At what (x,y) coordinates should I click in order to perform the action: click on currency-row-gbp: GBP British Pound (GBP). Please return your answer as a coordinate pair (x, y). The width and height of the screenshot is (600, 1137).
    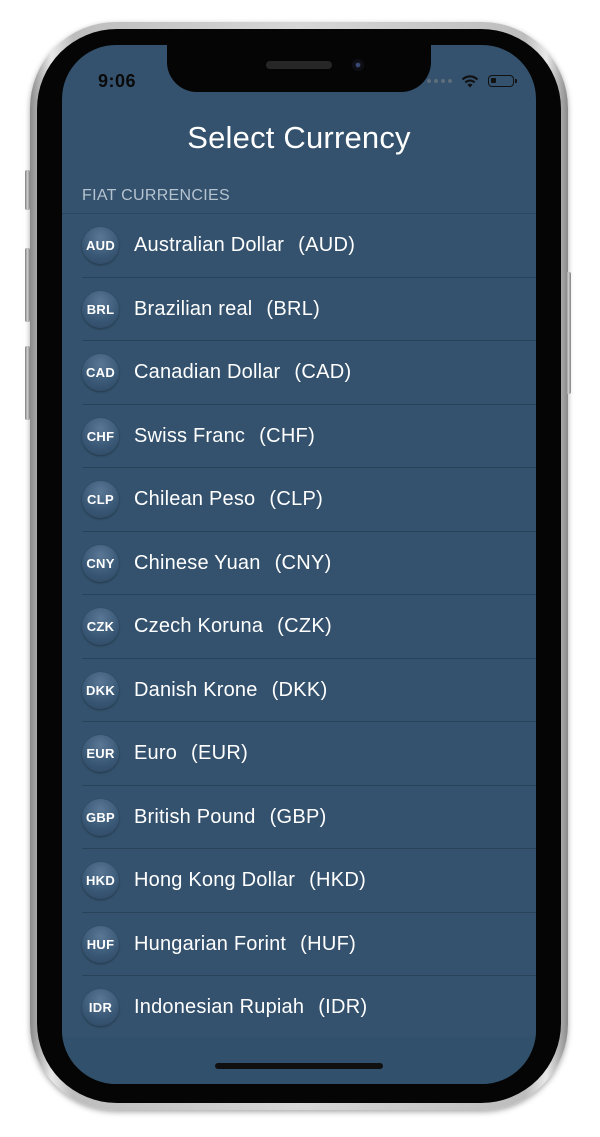
    Looking at the image, I should click on (299, 817).